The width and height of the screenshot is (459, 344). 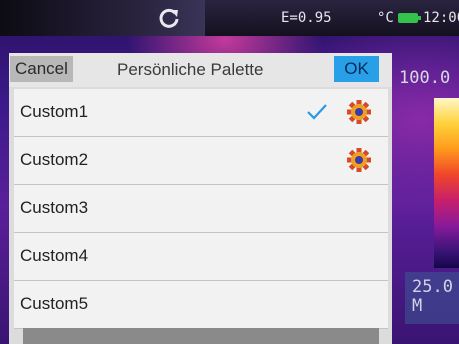 What do you see at coordinates (201, 305) in the screenshot?
I see `list-item-custom5: Custom5` at bounding box center [201, 305].